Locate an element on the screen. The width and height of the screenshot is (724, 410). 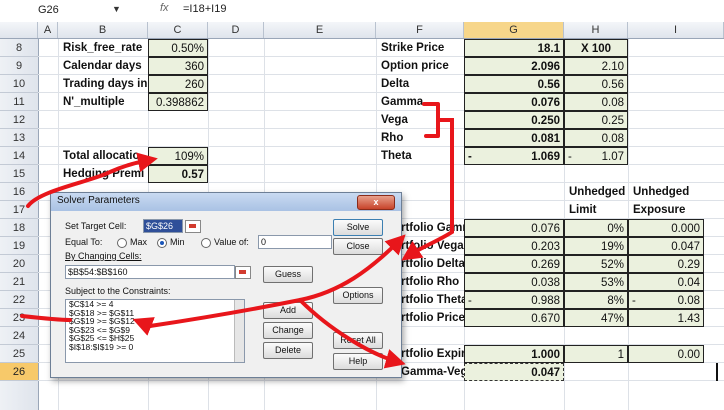
cell-f11: Gamma is located at coordinates (421, 102).